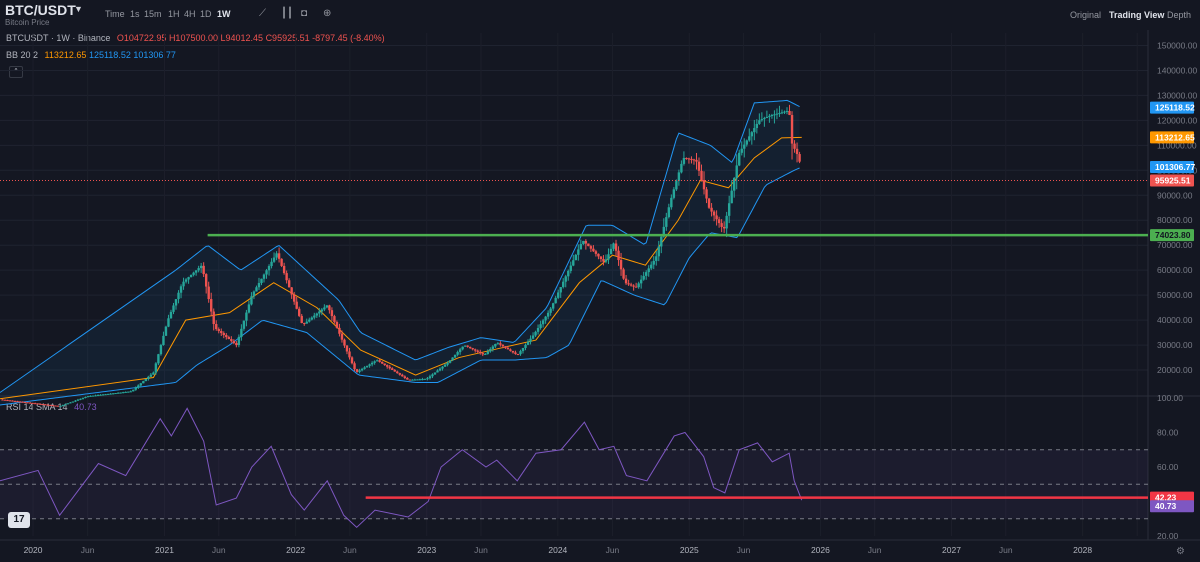 The width and height of the screenshot is (1200, 562). What do you see at coordinates (1166, 506) in the screenshot?
I see `rsi-value-tag: 40.73` at bounding box center [1166, 506].